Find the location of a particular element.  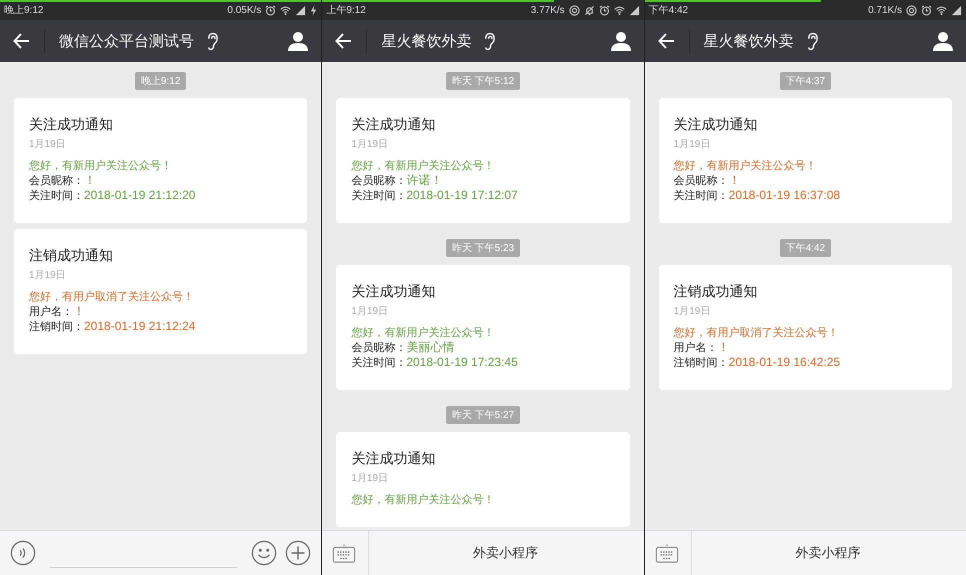

field-value: 美丽心情 is located at coordinates (430, 347).